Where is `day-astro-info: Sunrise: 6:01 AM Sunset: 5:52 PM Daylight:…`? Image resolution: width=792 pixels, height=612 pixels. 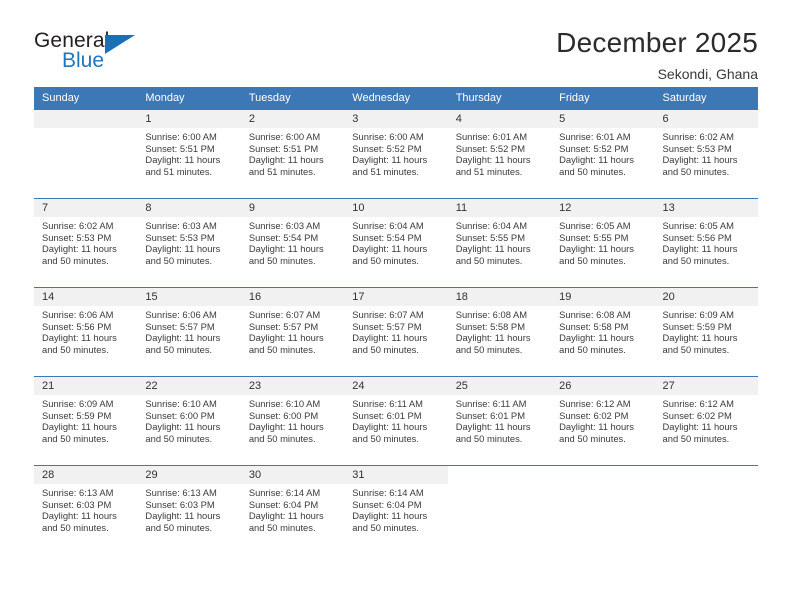
day-astro-info: Sunrise: 6:01 AM Sunset: 5:52 PM Daylight:… is located at coordinates (602, 152).